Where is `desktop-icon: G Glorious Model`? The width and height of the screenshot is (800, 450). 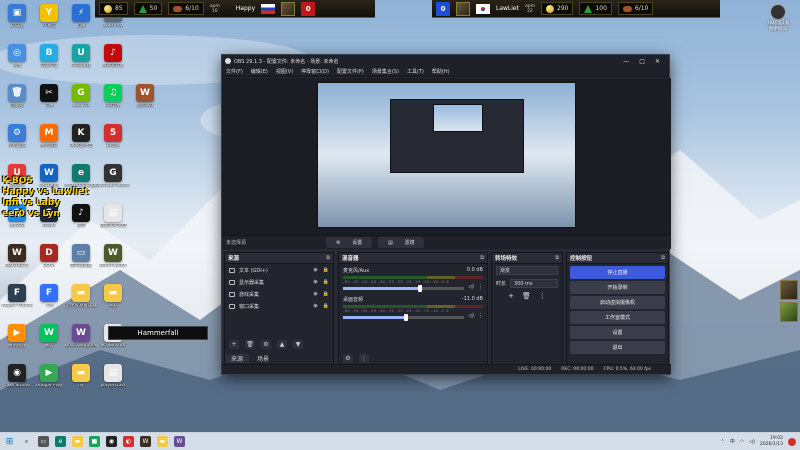
desktop-icon: G Glorious Model is located at coordinates (113, 182).